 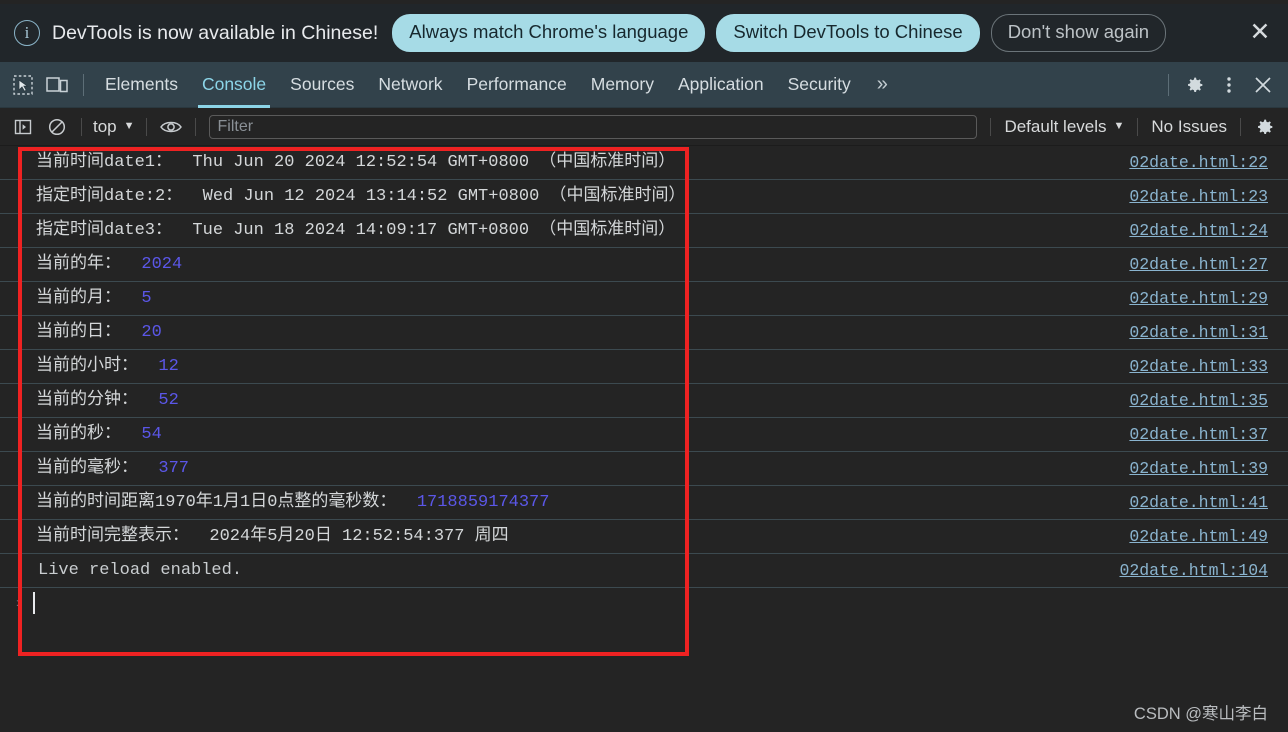 I want to click on tab-console: Console, so click(x=234, y=85).